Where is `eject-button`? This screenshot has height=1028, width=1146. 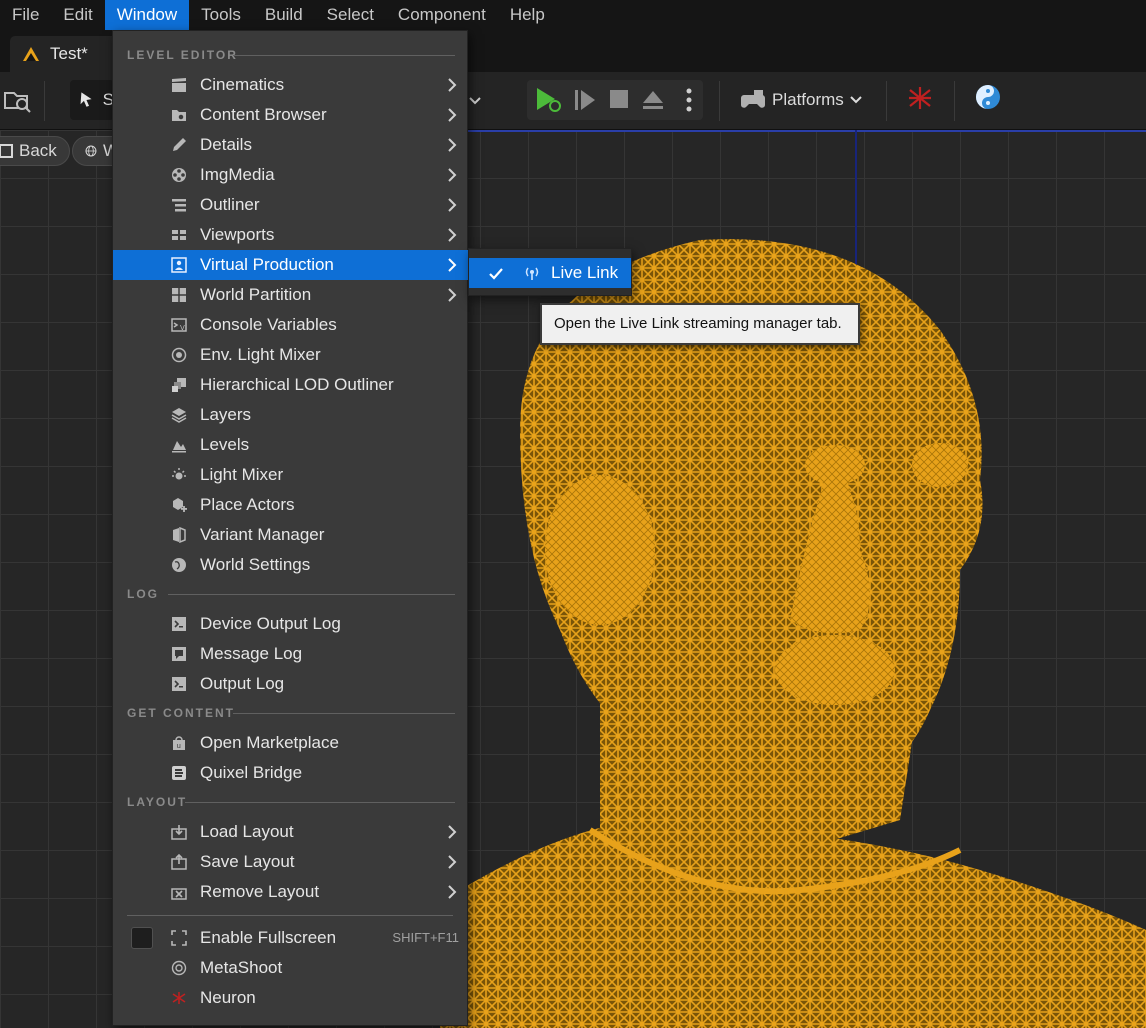 eject-button is located at coordinates (653, 100).